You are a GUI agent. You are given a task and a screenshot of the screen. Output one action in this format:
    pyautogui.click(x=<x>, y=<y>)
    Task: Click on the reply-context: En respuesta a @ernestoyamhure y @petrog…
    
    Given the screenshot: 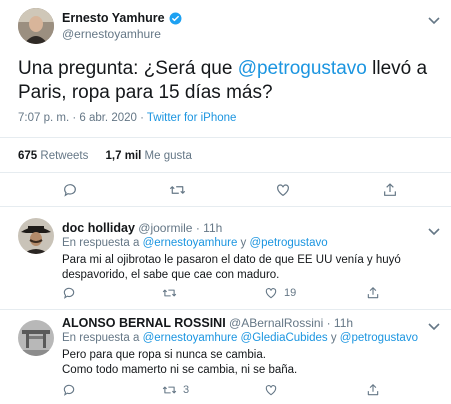 What is the action you would take?
    pyautogui.click(x=195, y=243)
    